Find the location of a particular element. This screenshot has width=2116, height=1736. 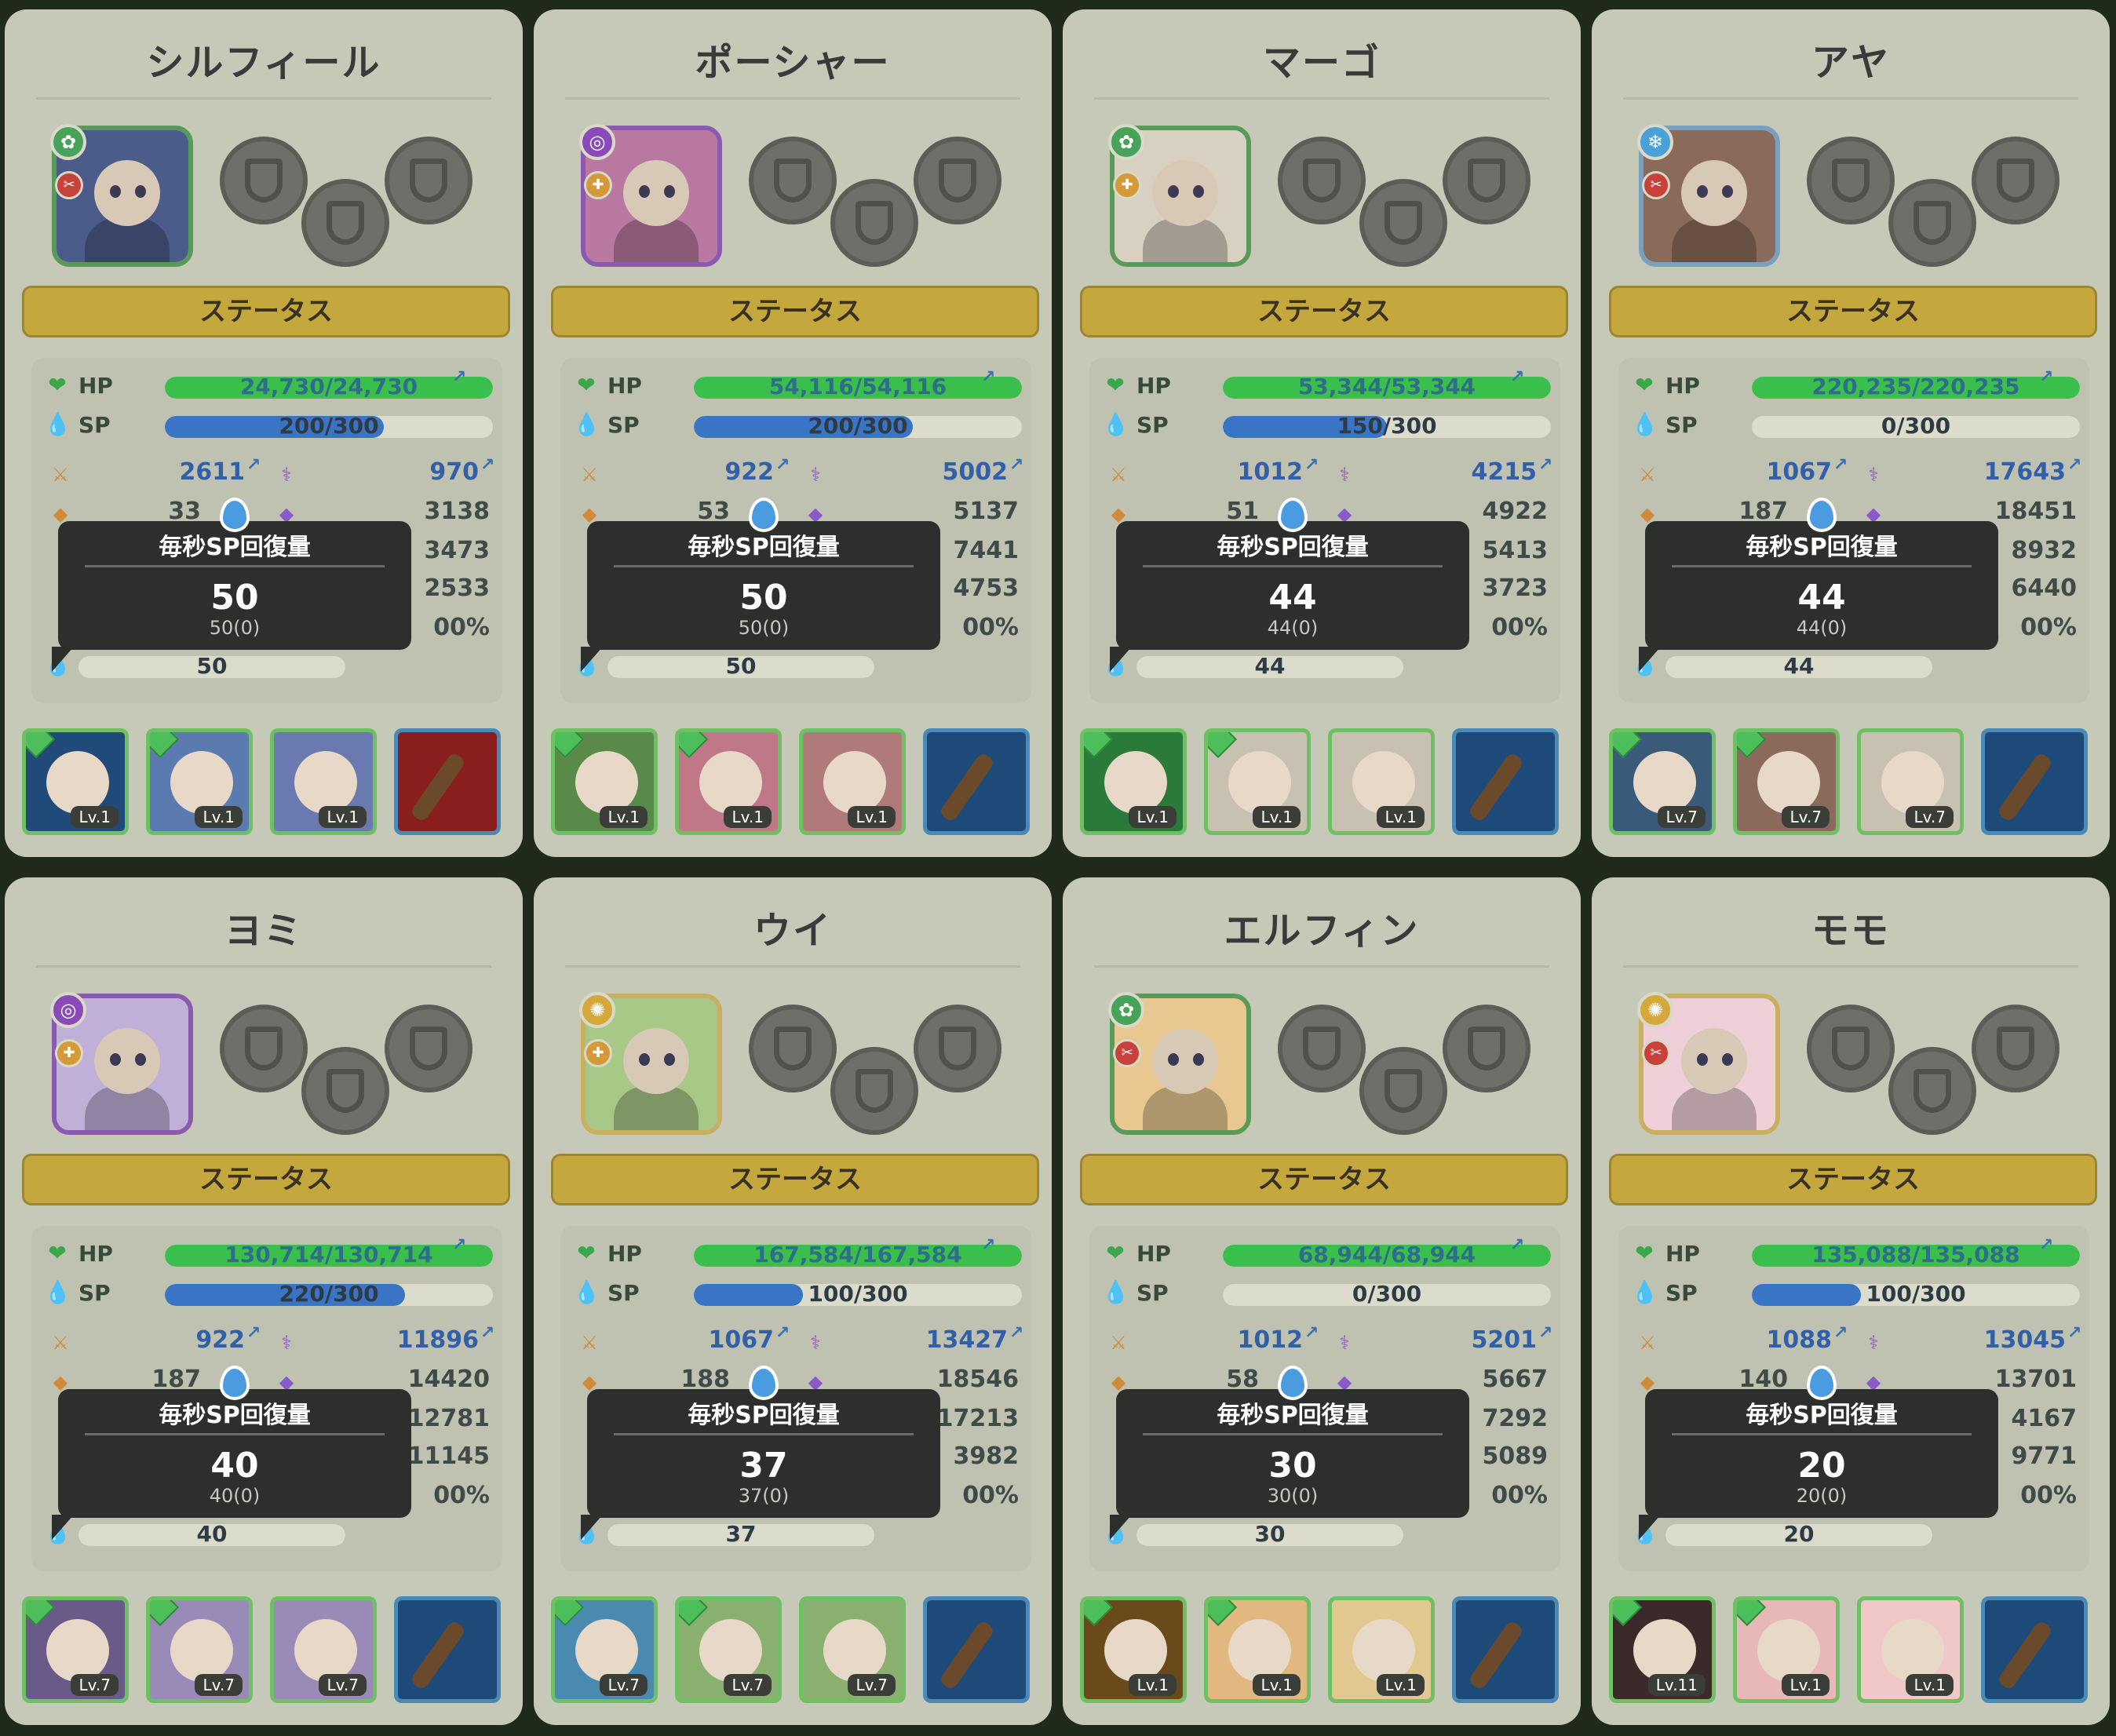

sp-row: 💧 SP 0/300 is located at coordinates (1326, 1293).